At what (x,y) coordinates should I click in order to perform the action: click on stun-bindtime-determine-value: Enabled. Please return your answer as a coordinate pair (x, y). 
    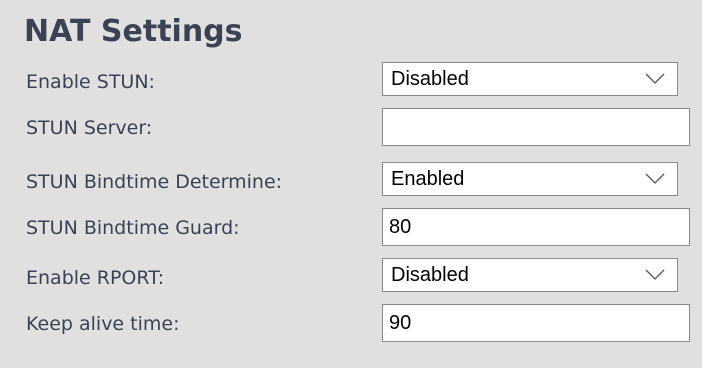
    Looking at the image, I should click on (428, 179).